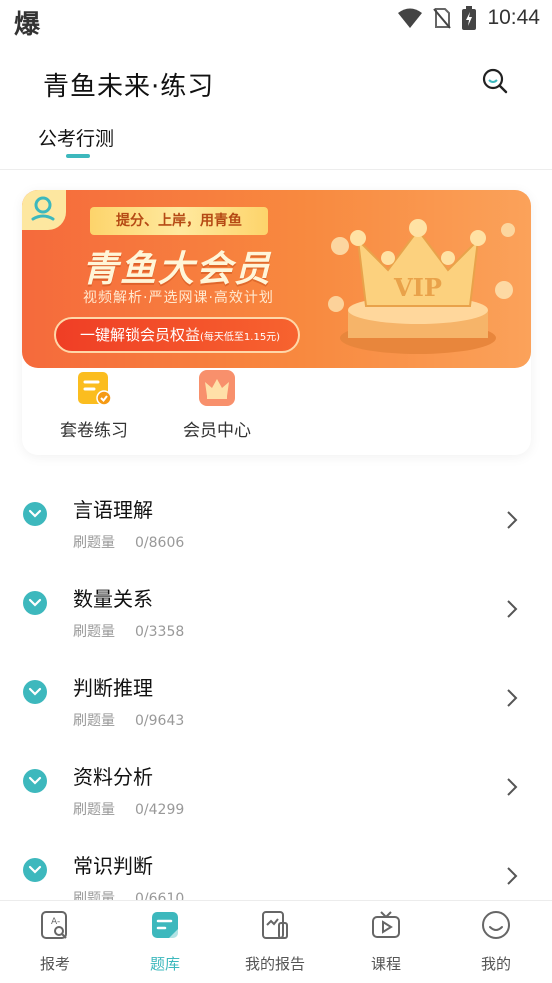 Image resolution: width=552 pixels, height=983 pixels. Describe the element at coordinates (128, 720) in the screenshot. I see `subject-meta: 刷题量 0/9643` at that location.